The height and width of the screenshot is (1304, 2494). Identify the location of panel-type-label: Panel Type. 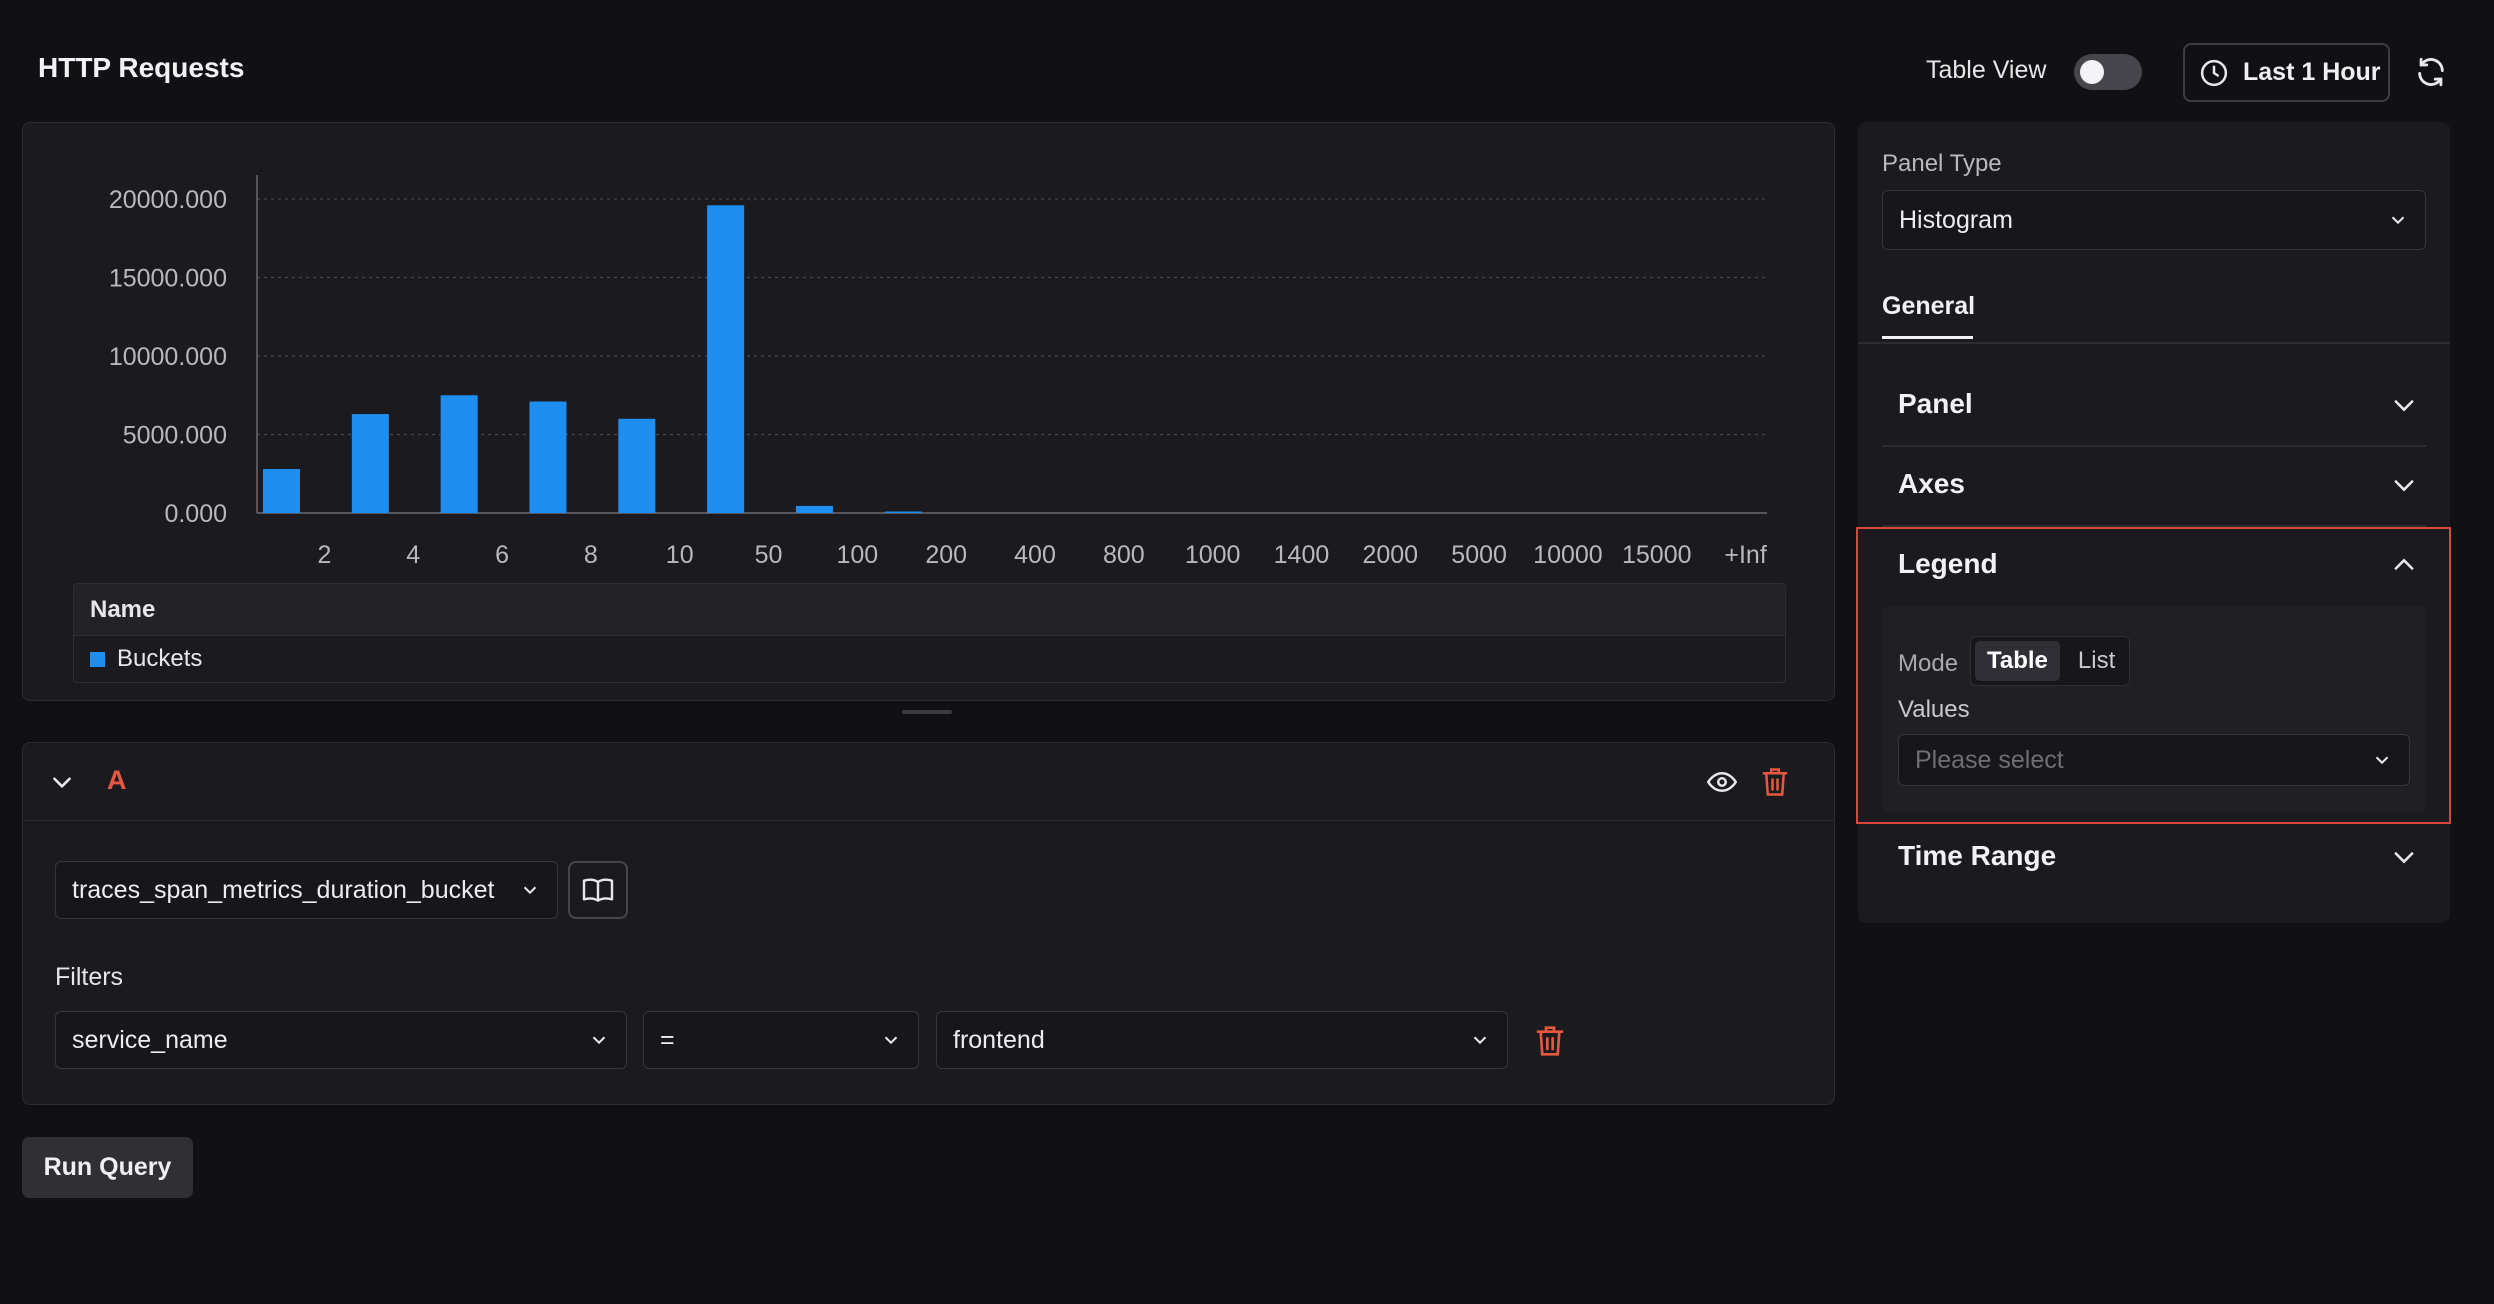
(1942, 163).